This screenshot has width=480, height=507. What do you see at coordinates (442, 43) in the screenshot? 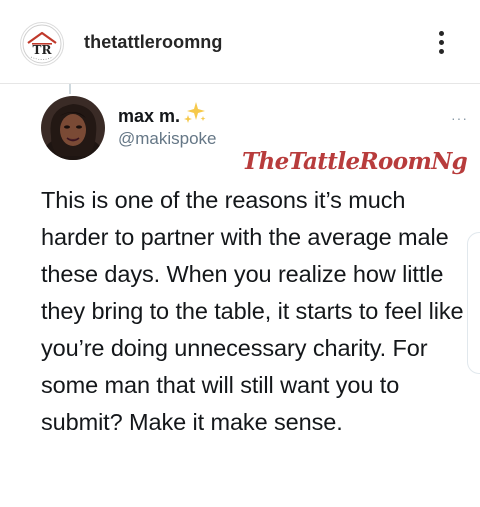
I see `more-vertical-icon` at bounding box center [442, 43].